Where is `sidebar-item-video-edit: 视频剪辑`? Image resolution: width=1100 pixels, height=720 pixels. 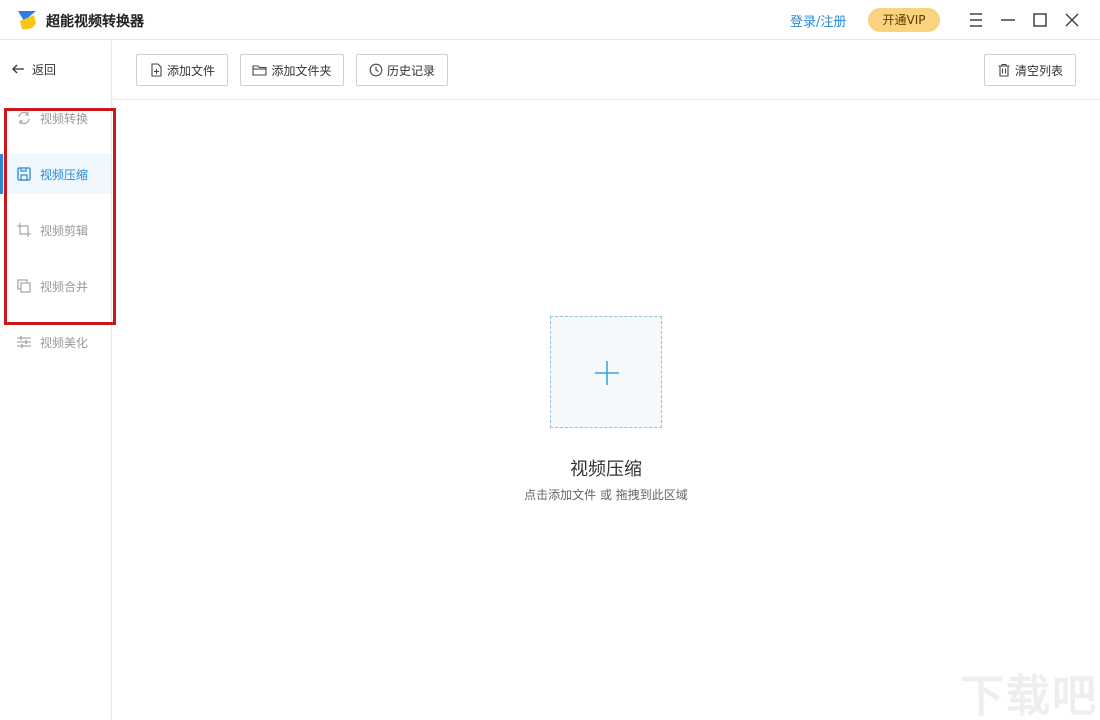 sidebar-item-video-edit: 视频剪辑 is located at coordinates (55, 230).